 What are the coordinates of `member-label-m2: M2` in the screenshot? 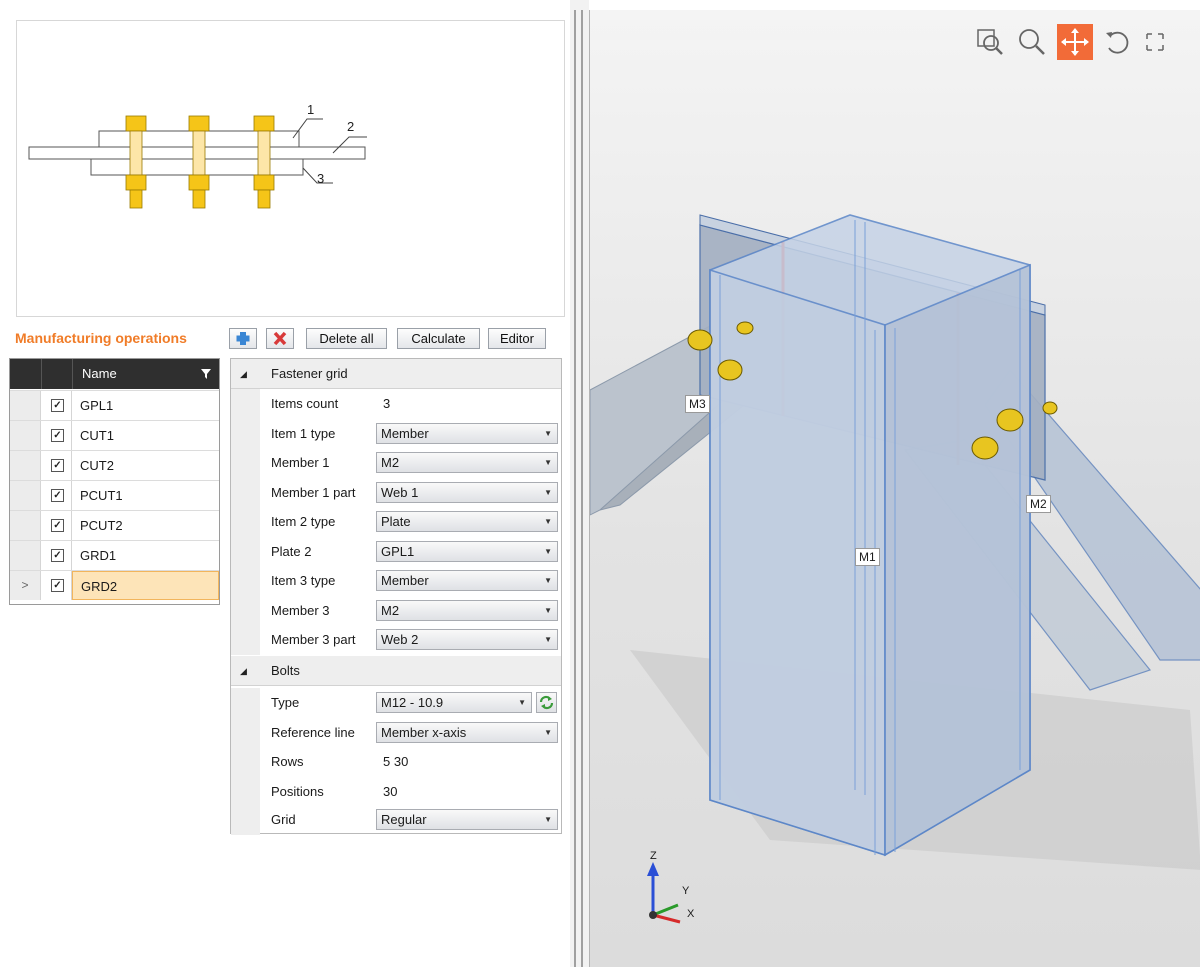 It's located at (1038, 504).